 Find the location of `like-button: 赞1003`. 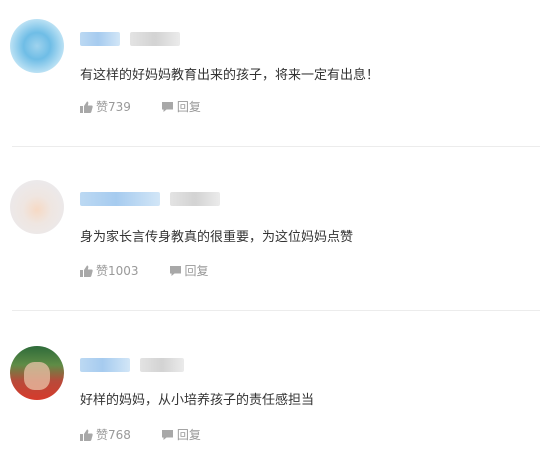

like-button: 赞1003 is located at coordinates (109, 270).